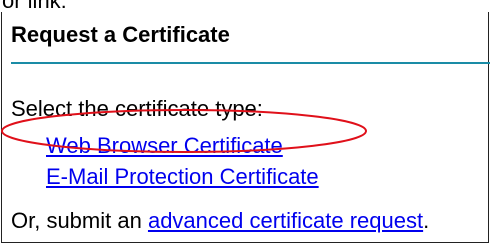 This screenshot has height=244, width=491. I want to click on email-protection-certificate-link: E-Mail Protection Certificate, so click(182, 177).